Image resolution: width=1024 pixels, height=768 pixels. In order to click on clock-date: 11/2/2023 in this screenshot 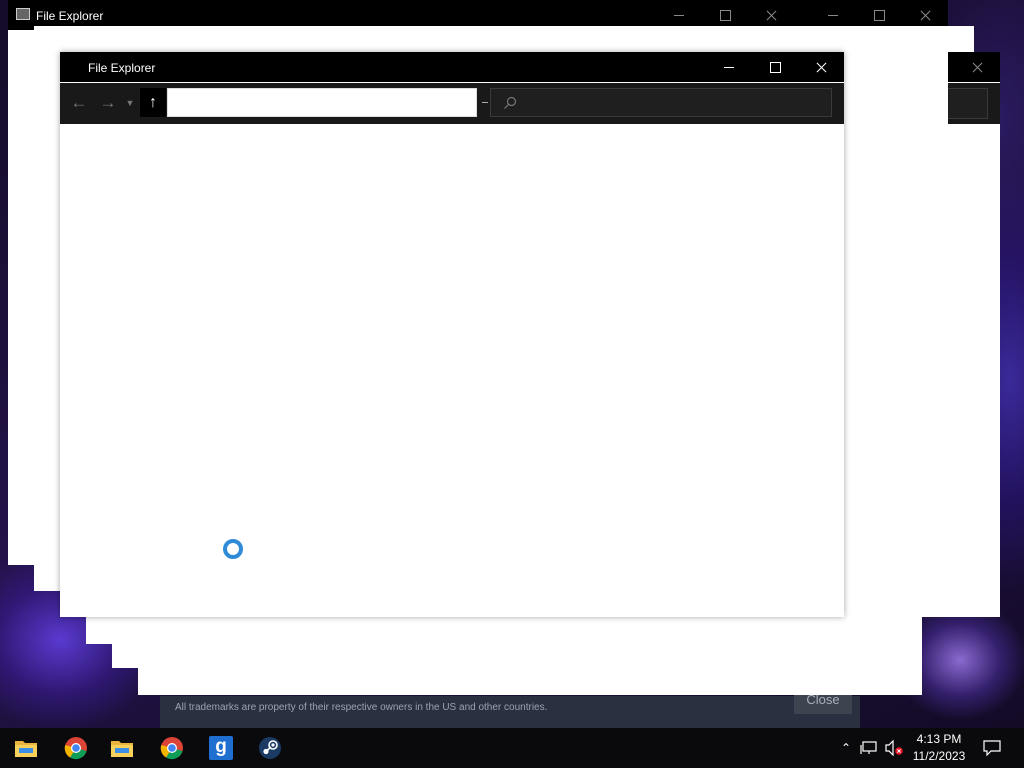, I will do `click(939, 756)`.